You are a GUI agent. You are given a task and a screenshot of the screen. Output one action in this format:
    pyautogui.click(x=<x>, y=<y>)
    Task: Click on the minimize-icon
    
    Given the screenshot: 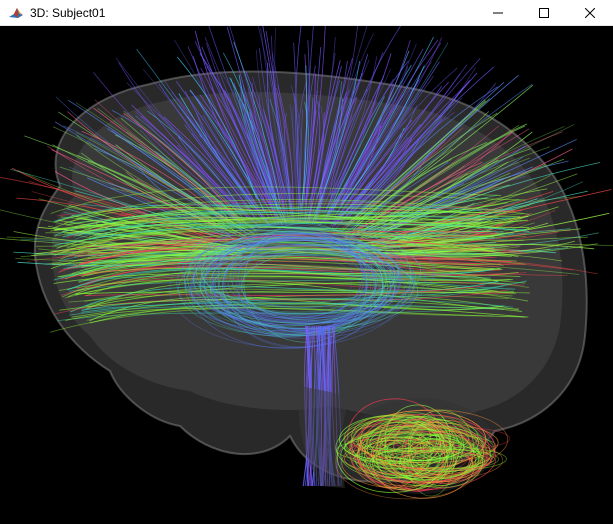 What is the action you would take?
    pyautogui.click(x=498, y=13)
    